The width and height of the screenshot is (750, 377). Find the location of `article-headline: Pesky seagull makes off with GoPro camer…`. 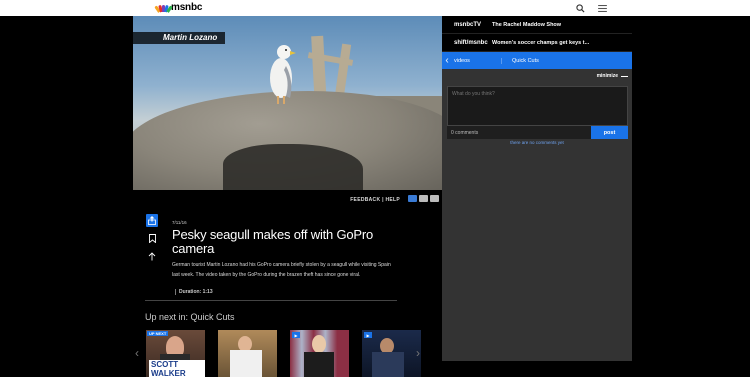

article-headline: Pesky seagull makes off with GoPro camer… is located at coordinates (273, 241).